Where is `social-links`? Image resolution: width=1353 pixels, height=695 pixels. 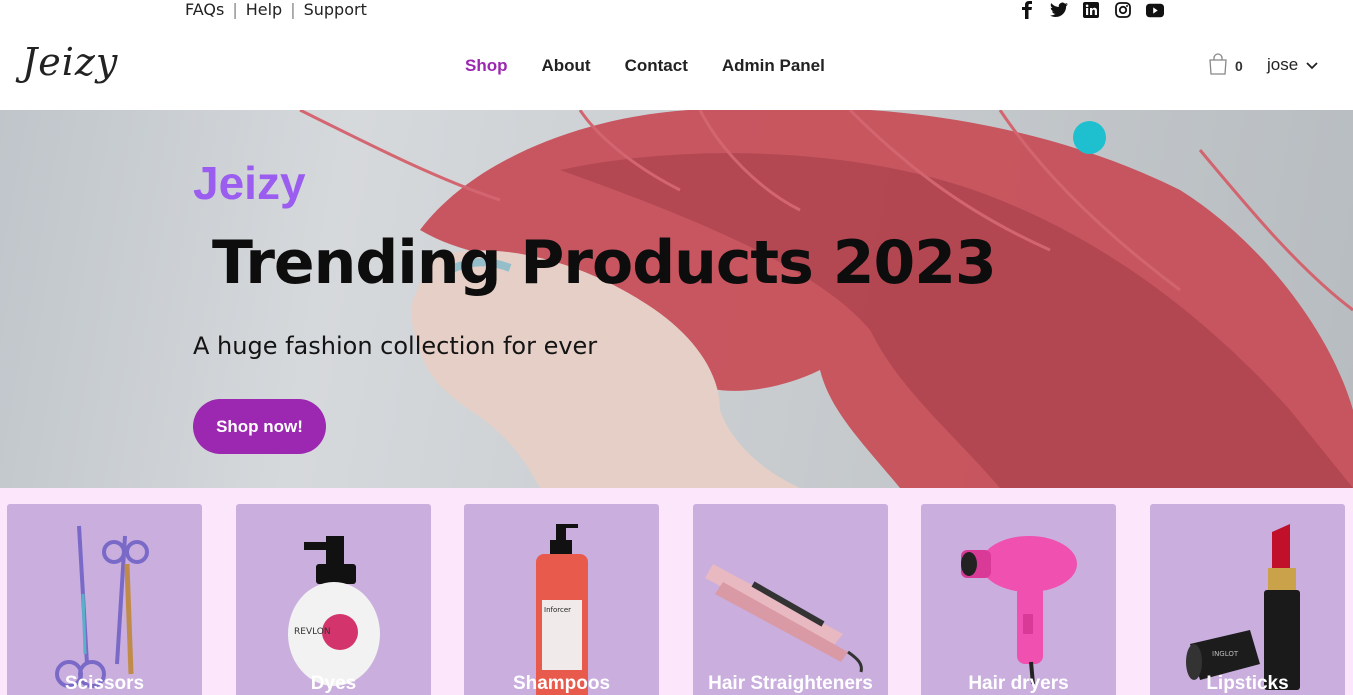
social-links is located at coordinates (1091, 10).